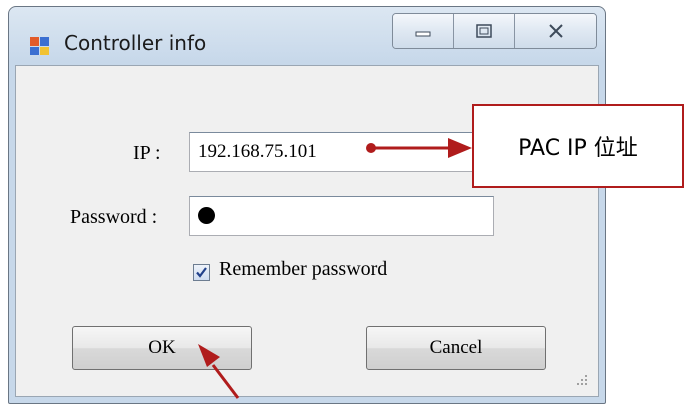  Describe the element at coordinates (209, 355) in the screenshot. I see `ok-pointer-arrowhead-icon` at that location.